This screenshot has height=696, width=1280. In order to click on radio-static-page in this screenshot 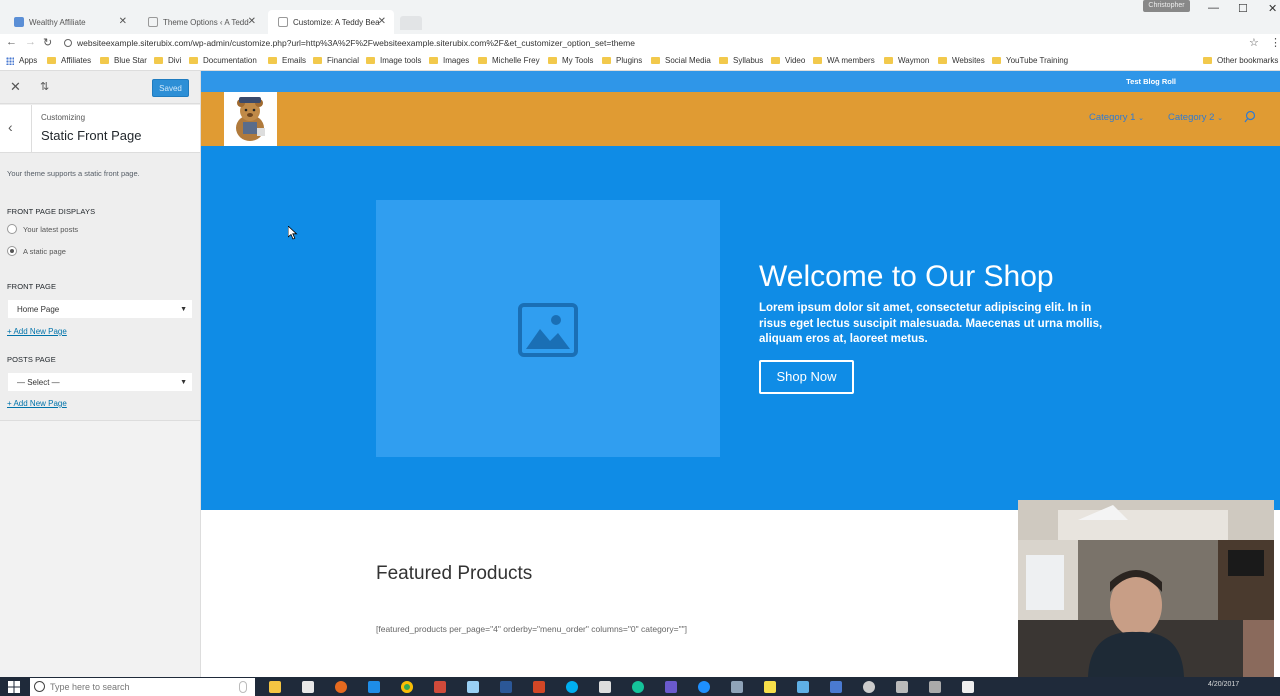, I will do `click(12, 251)`.